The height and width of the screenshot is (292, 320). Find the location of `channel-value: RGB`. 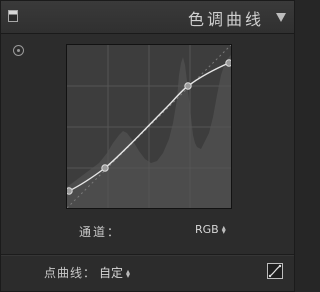

channel-value: RGB is located at coordinates (207, 229).